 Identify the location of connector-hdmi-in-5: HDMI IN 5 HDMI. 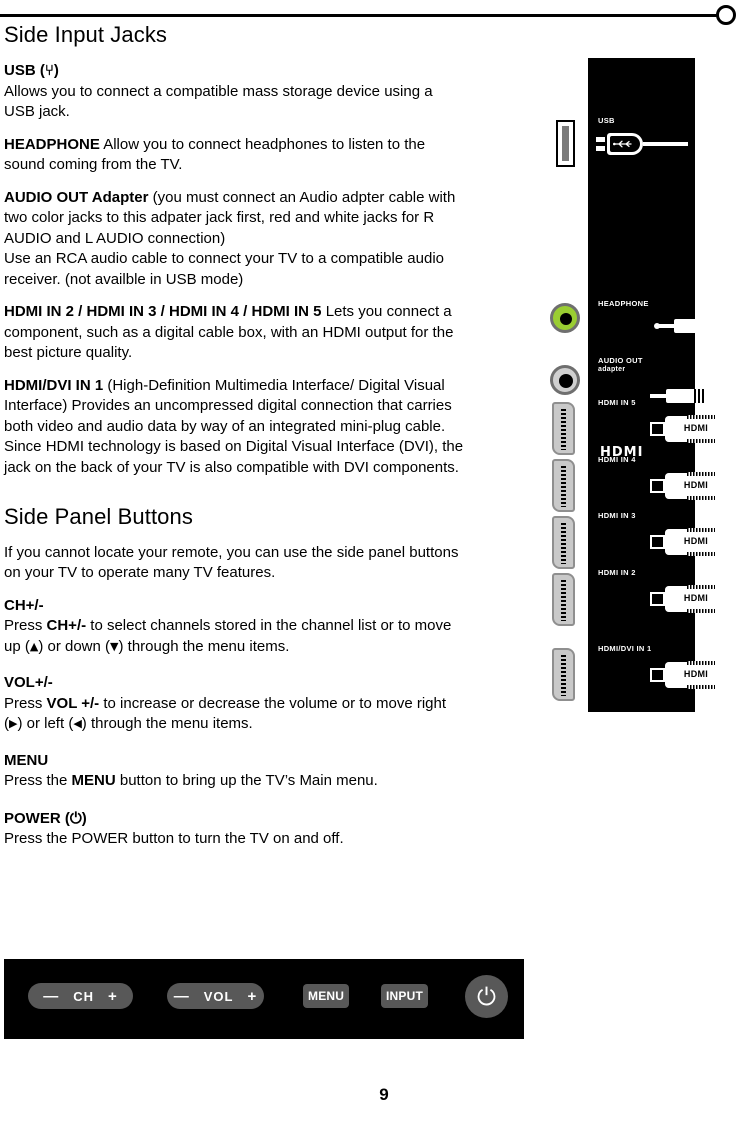
(675, 420).